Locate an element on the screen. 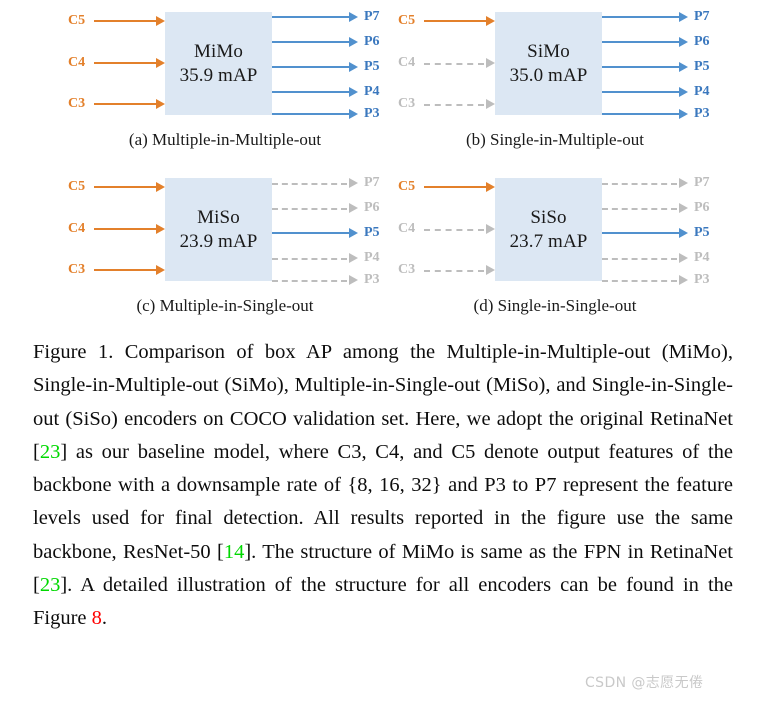 This screenshot has height=706, width=761. encoder-box-siso: SiSo 23.7 mAP is located at coordinates (548, 229).